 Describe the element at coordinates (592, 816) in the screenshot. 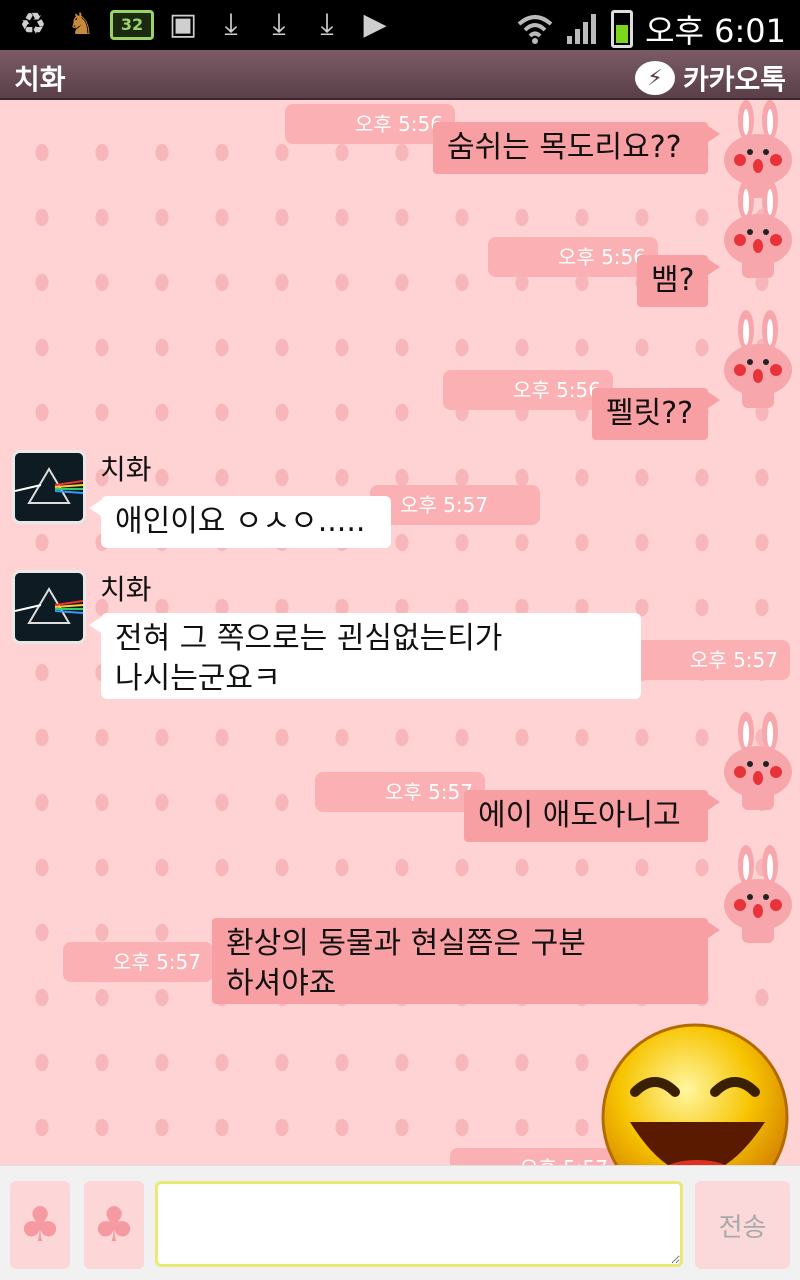

I see `my-message-bubble: 에이 애도아니고` at that location.